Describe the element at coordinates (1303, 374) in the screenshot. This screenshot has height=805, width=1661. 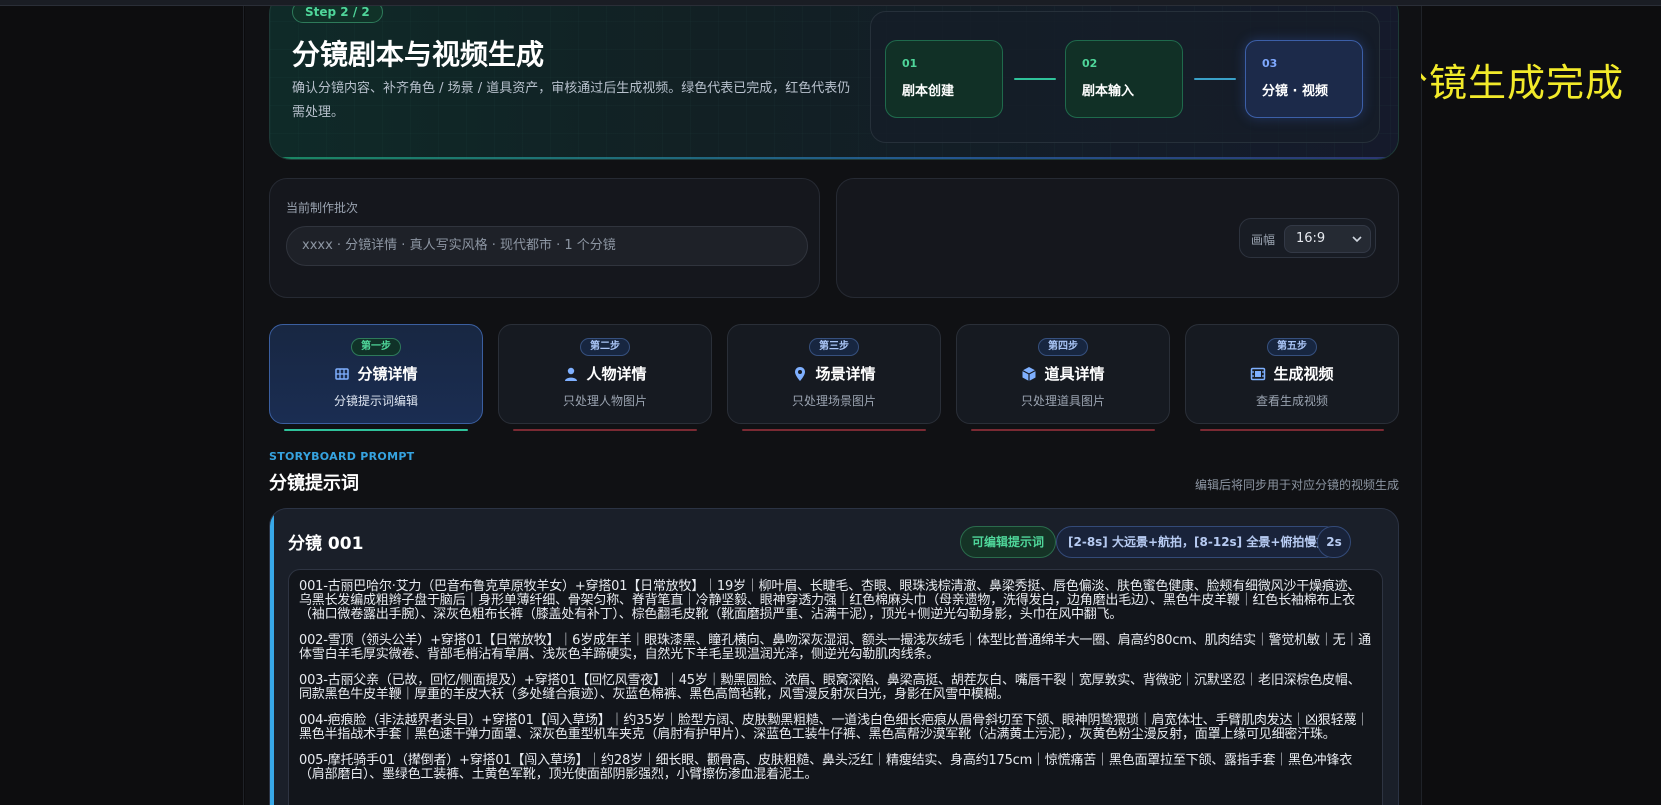
I see `tab-title-text: 生成视频` at that location.